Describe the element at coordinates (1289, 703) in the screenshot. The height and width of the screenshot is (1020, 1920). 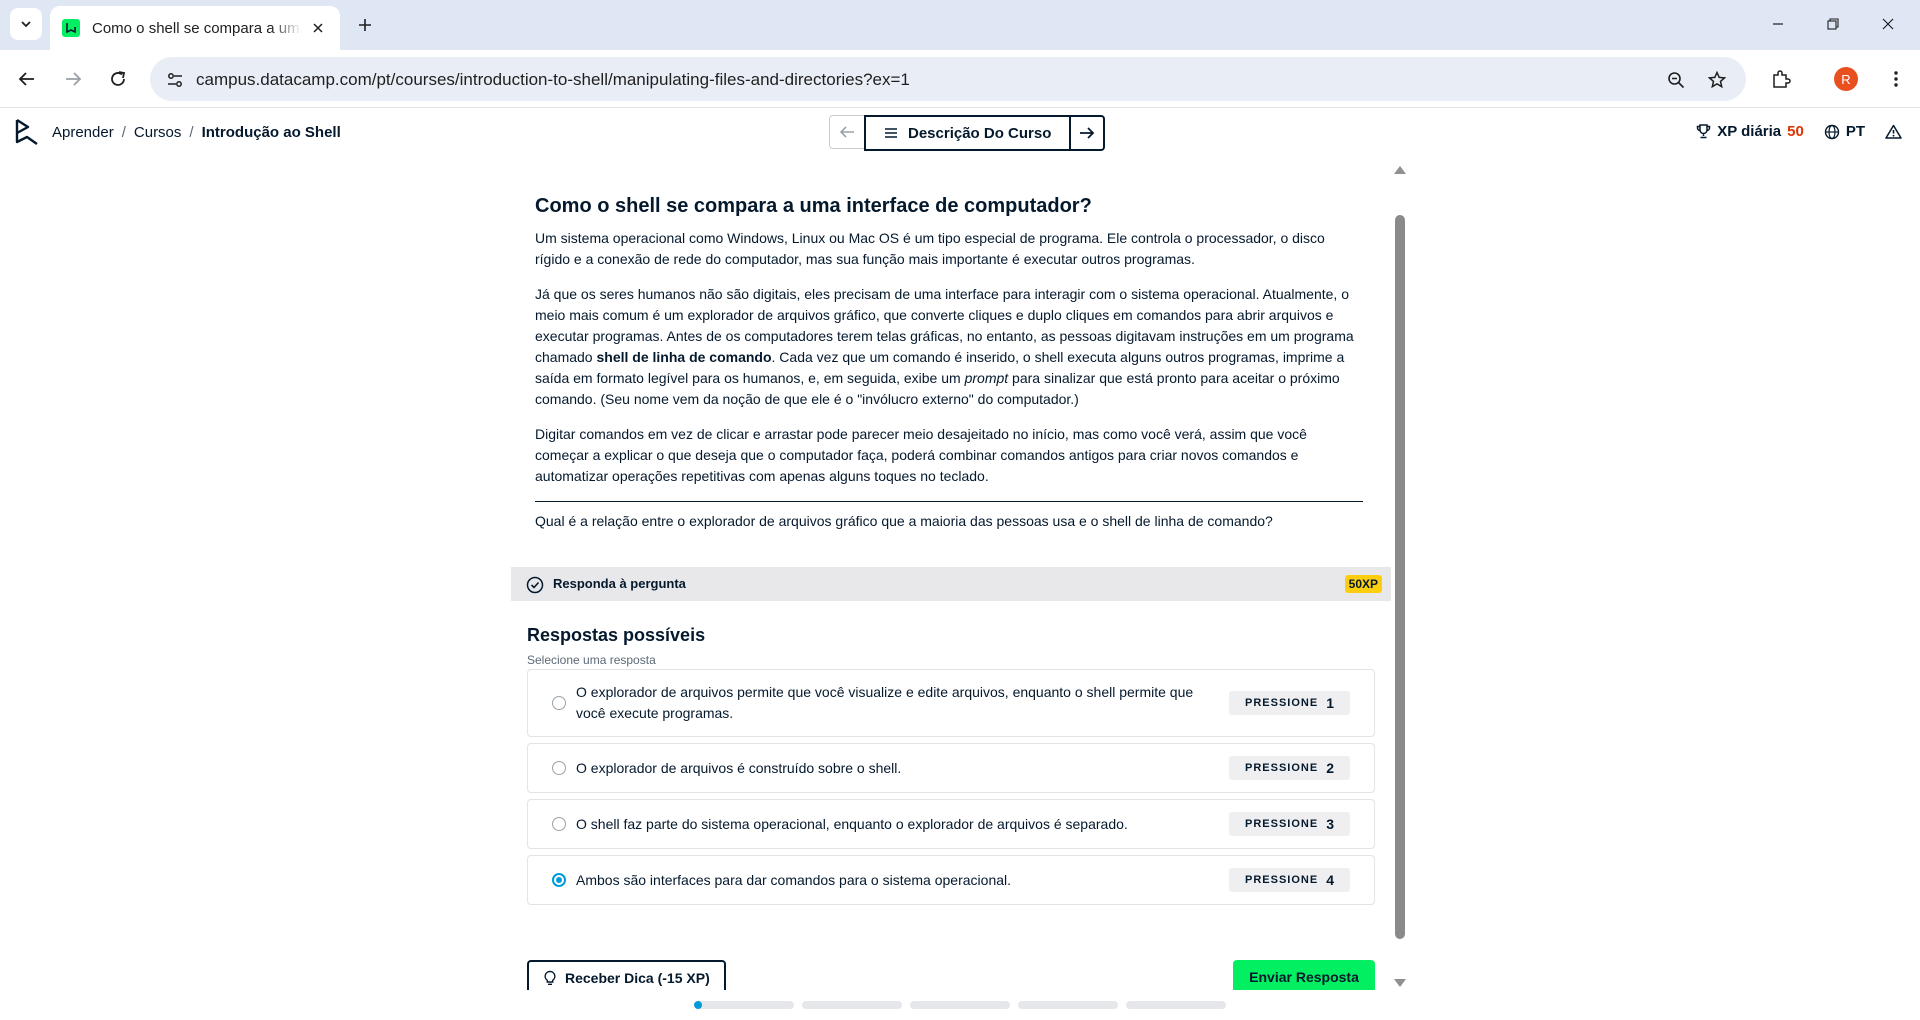
I see `keyboard-shortcut: PRESSIONE 1` at that location.